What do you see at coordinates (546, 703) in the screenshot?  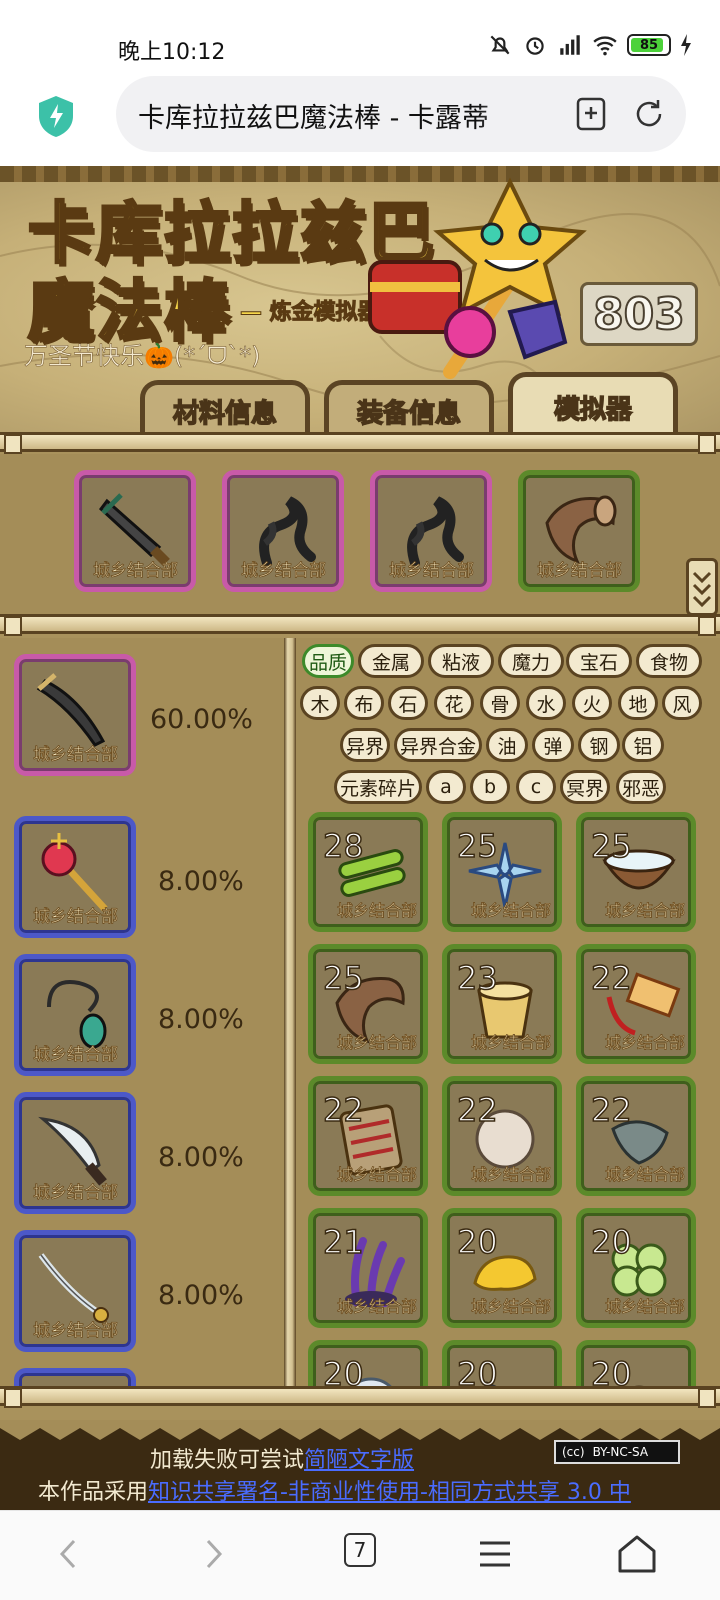 I see `filter-chip: 水` at bounding box center [546, 703].